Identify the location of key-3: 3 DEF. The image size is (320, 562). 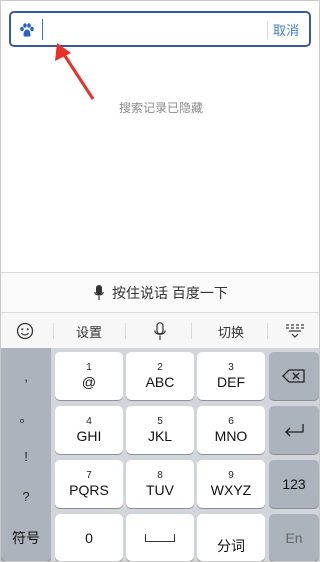
(231, 376).